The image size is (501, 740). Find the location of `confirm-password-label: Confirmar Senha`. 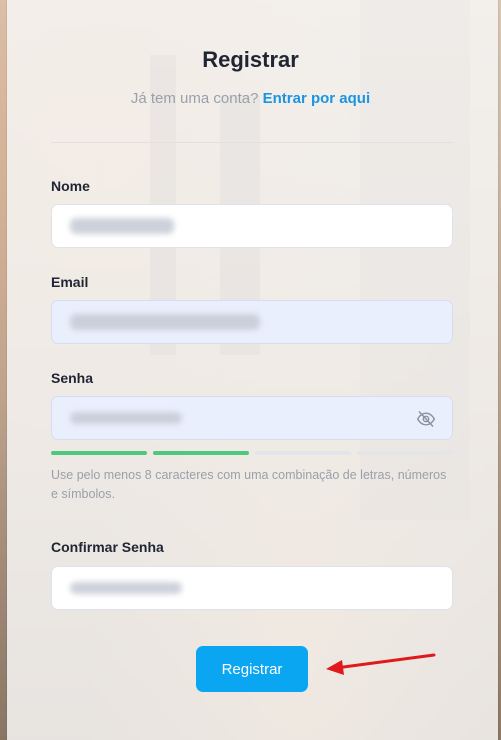

confirm-password-label: Confirmar Senha is located at coordinates (107, 547).